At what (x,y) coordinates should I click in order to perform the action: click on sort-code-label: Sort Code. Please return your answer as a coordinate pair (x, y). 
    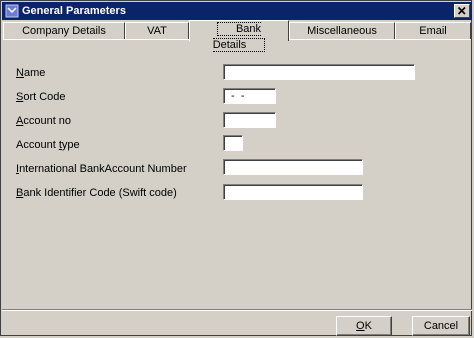
    Looking at the image, I should click on (41, 97).